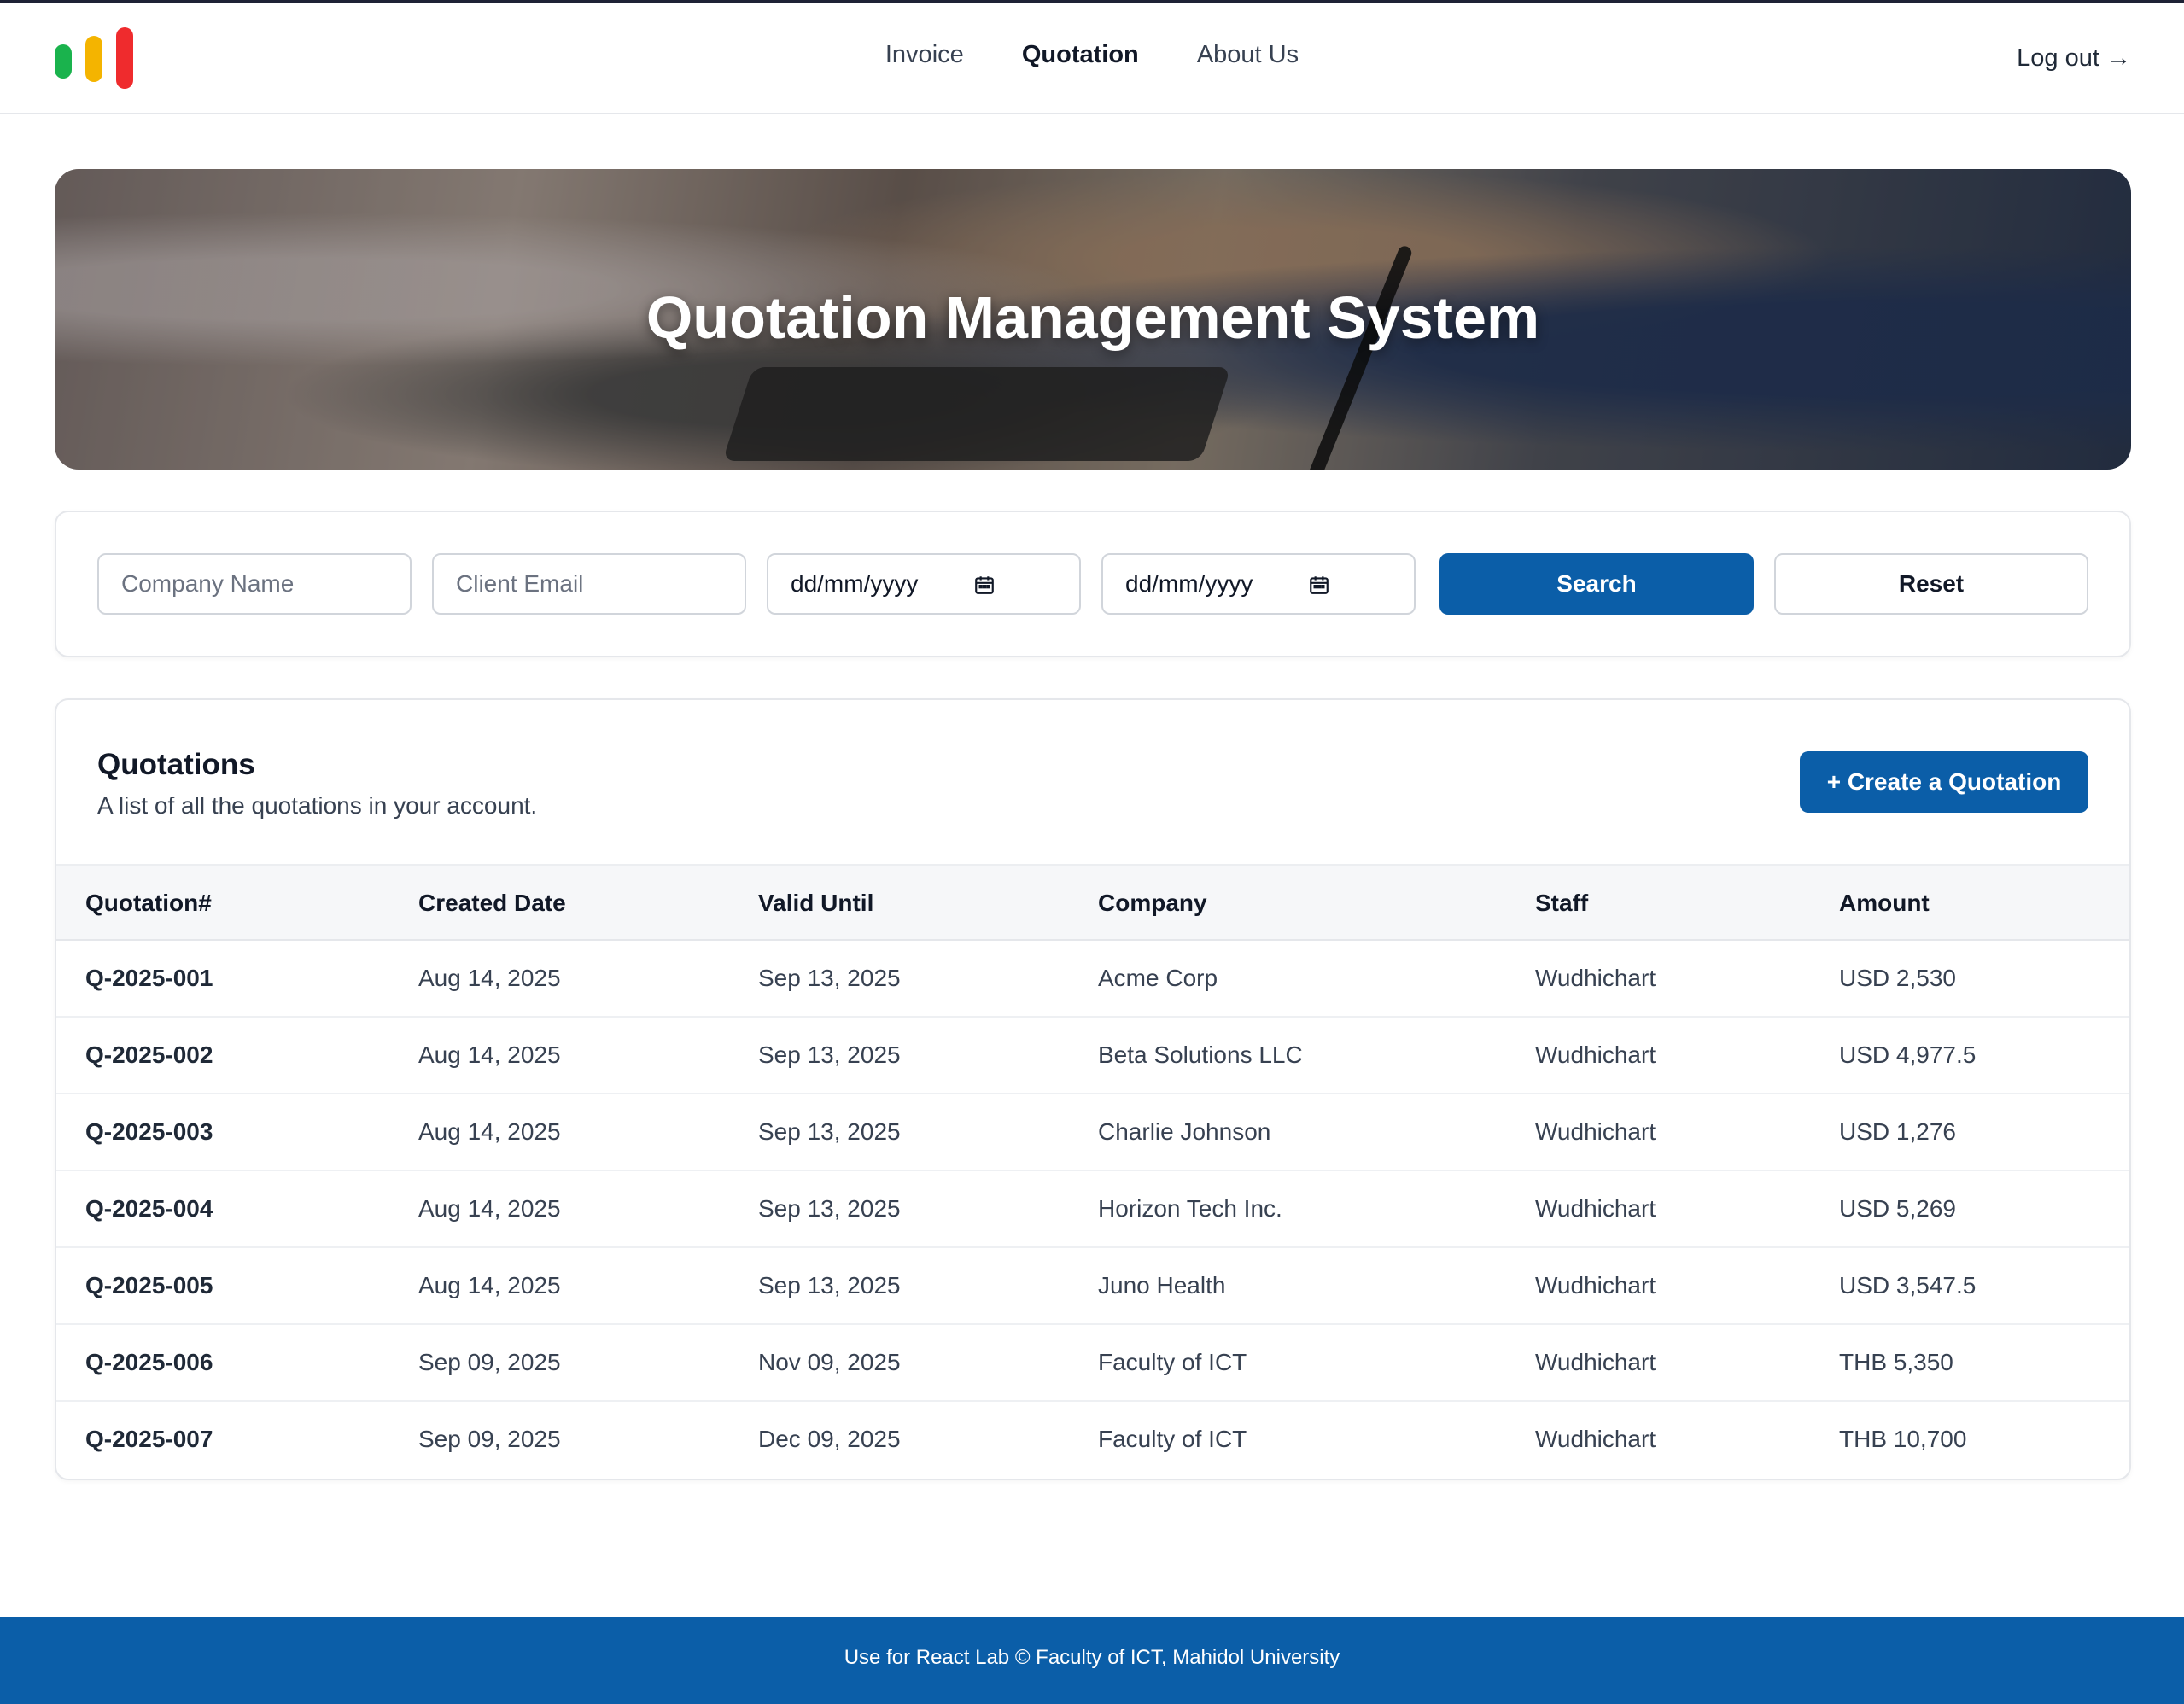 The image size is (2184, 1704). Describe the element at coordinates (1158, 978) in the screenshot. I see `cell-company: Acme Corp` at that location.